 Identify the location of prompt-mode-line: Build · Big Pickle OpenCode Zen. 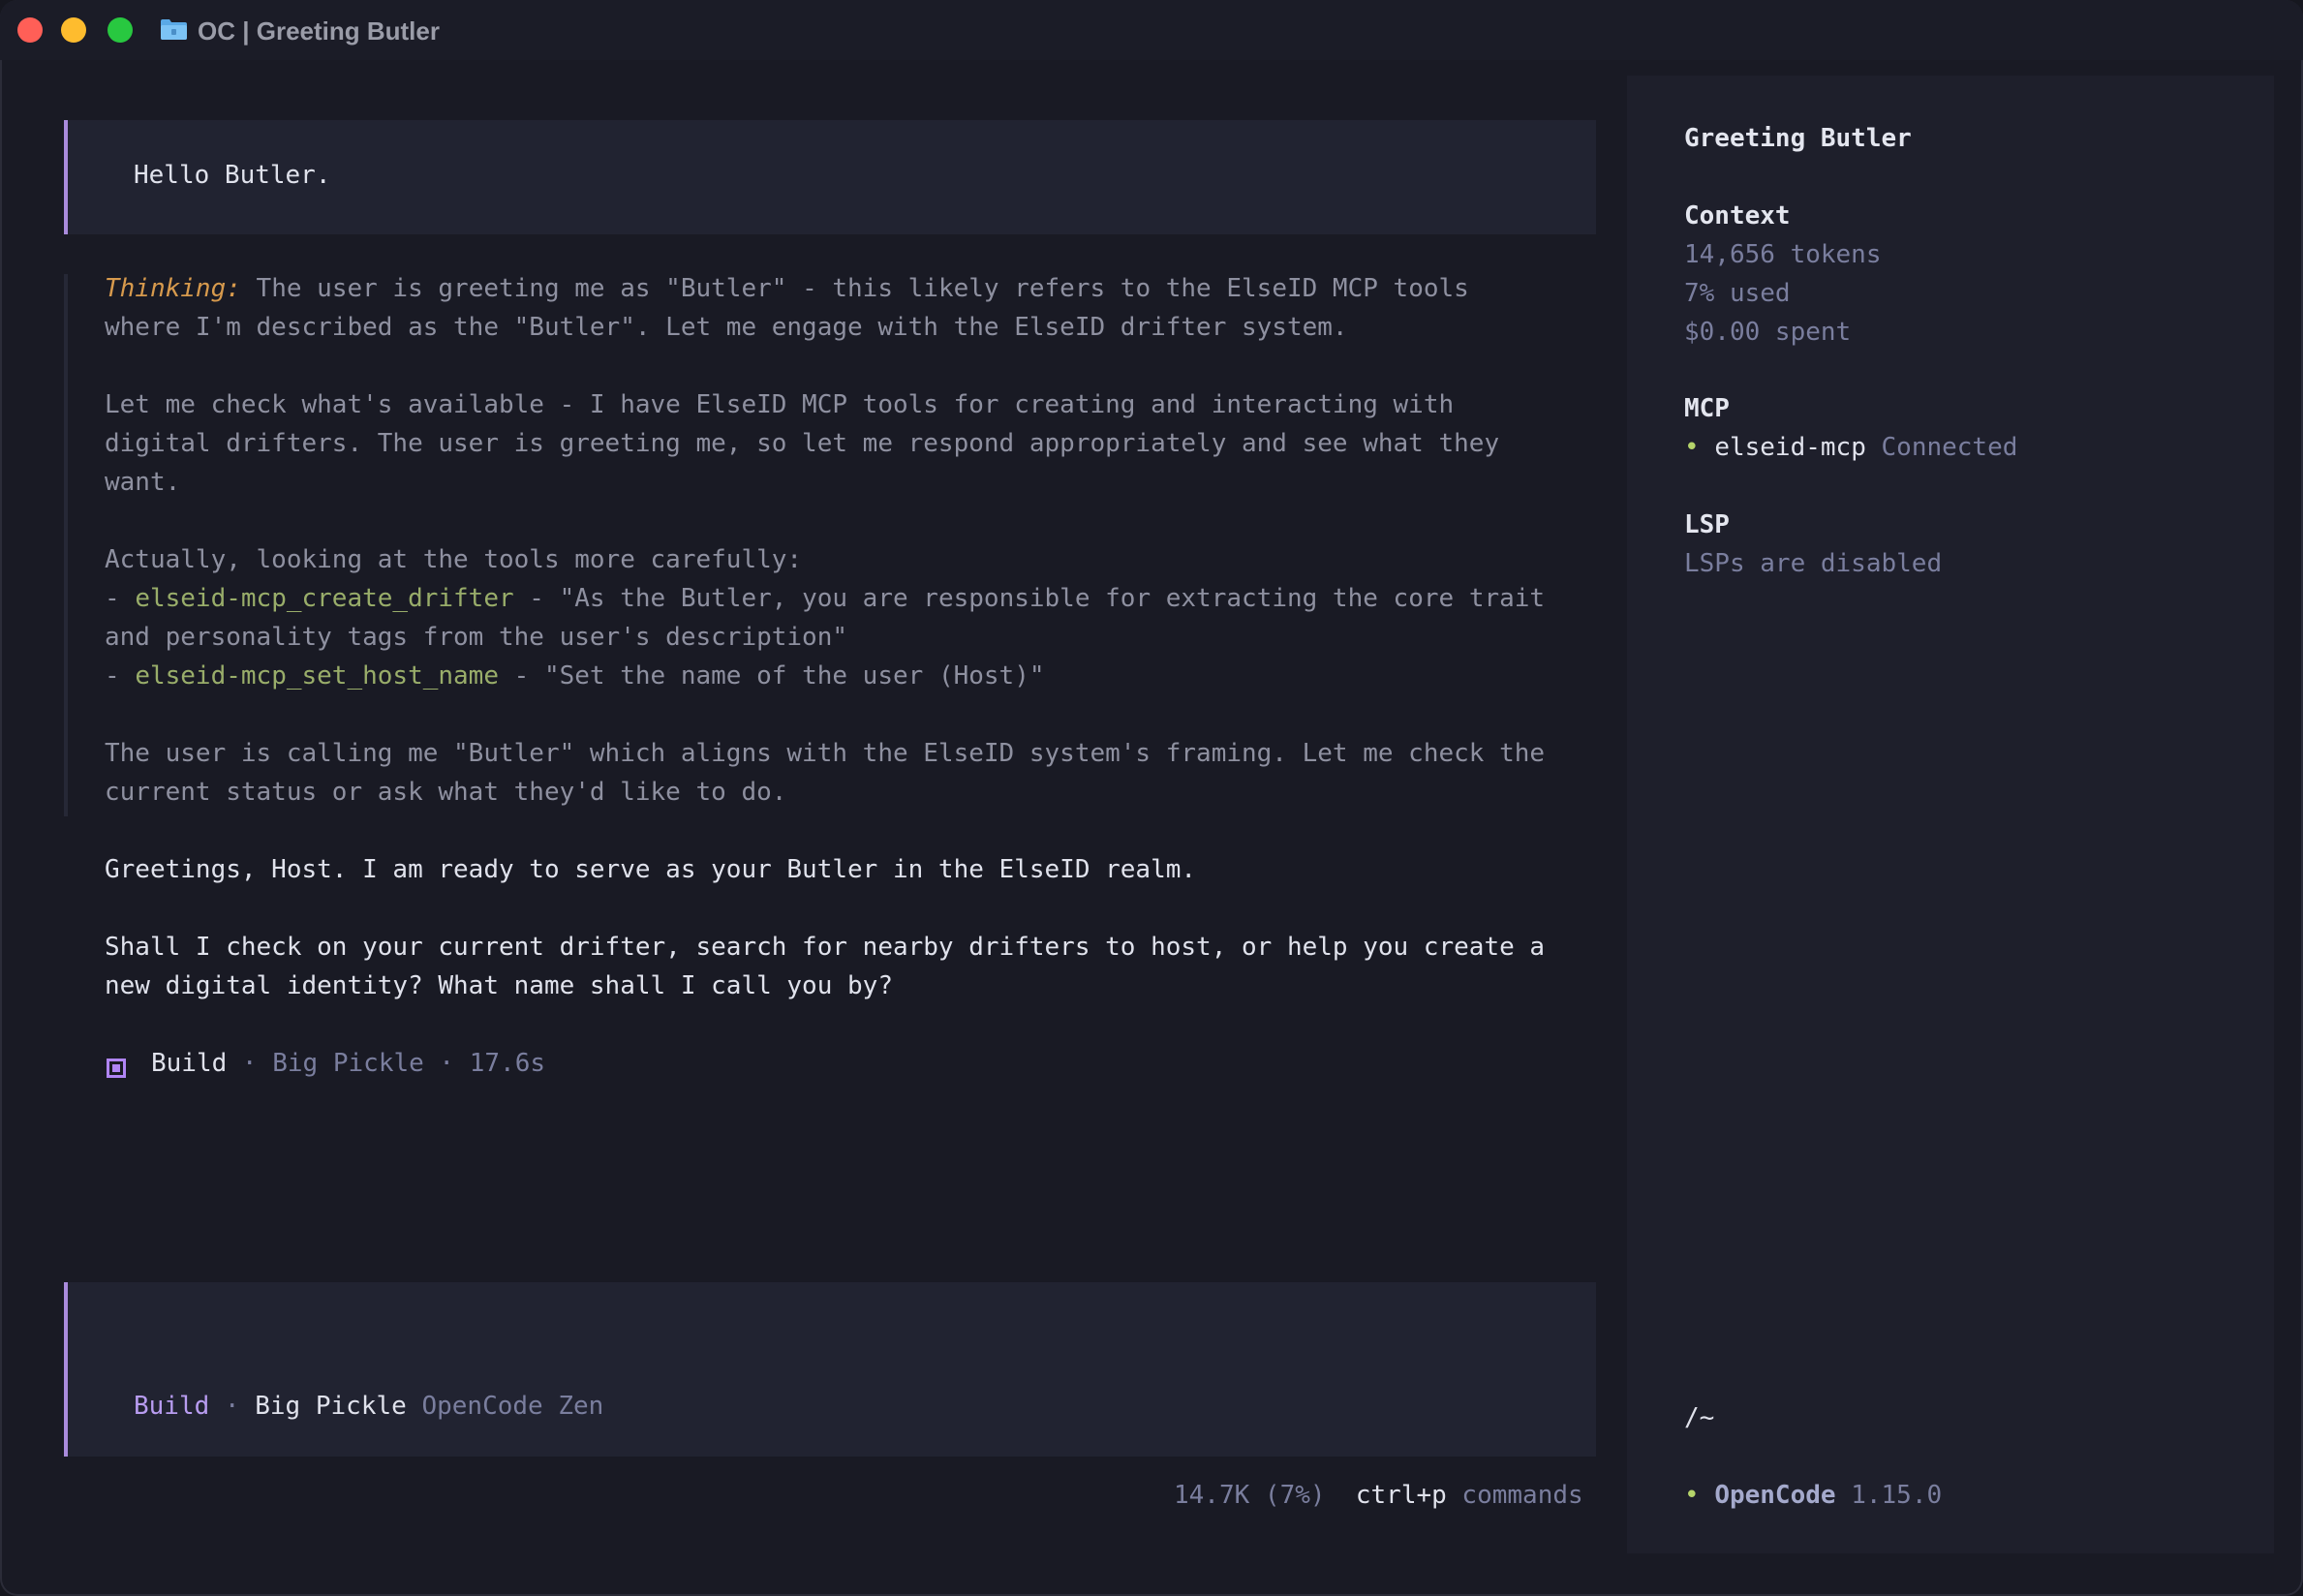
(369, 1406).